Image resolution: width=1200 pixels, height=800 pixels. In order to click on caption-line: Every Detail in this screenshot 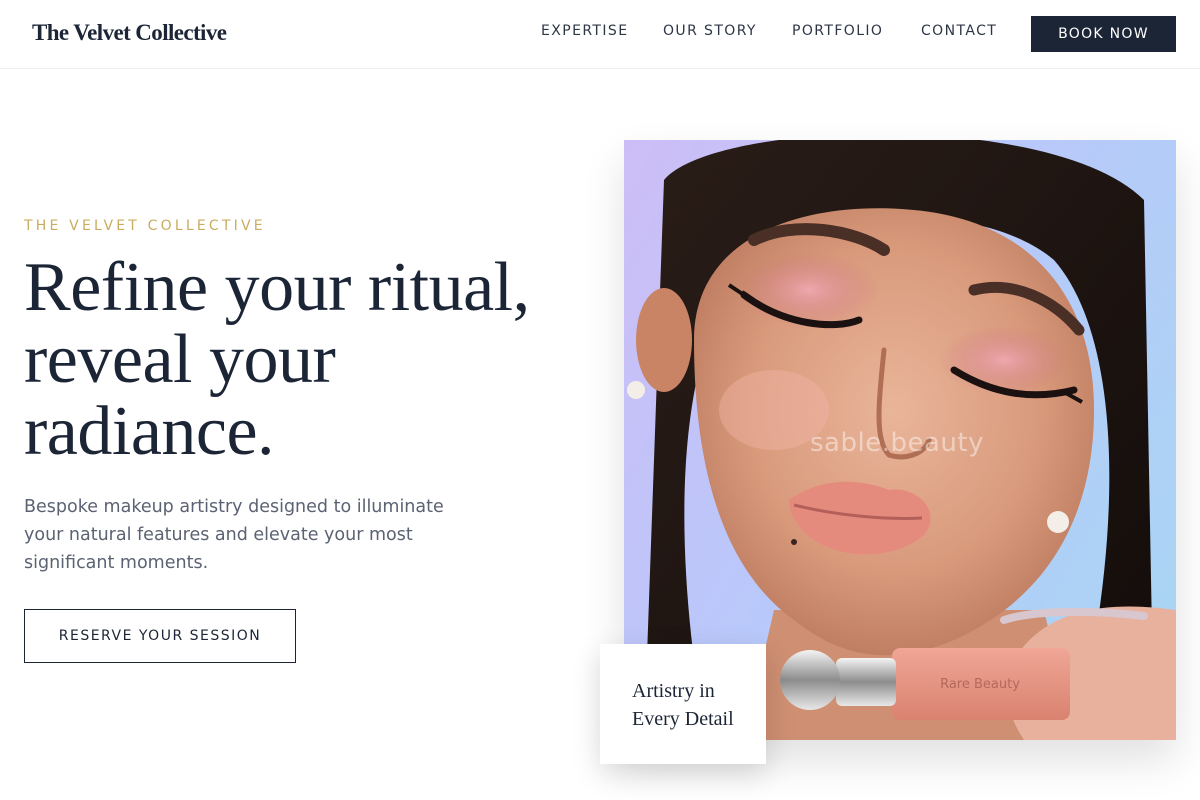, I will do `click(683, 719)`.